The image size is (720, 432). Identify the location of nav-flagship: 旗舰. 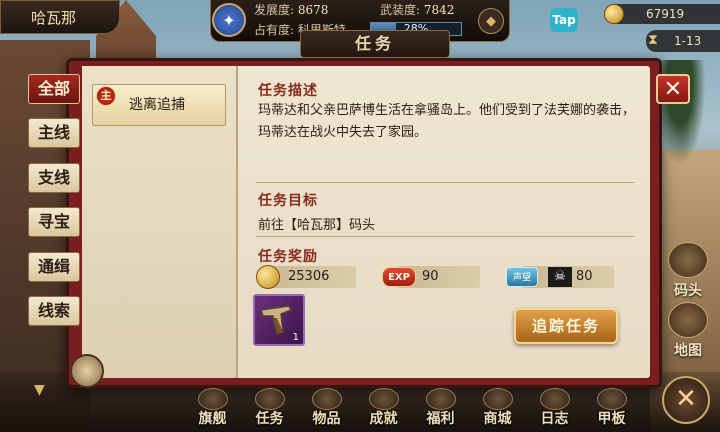
(212, 410).